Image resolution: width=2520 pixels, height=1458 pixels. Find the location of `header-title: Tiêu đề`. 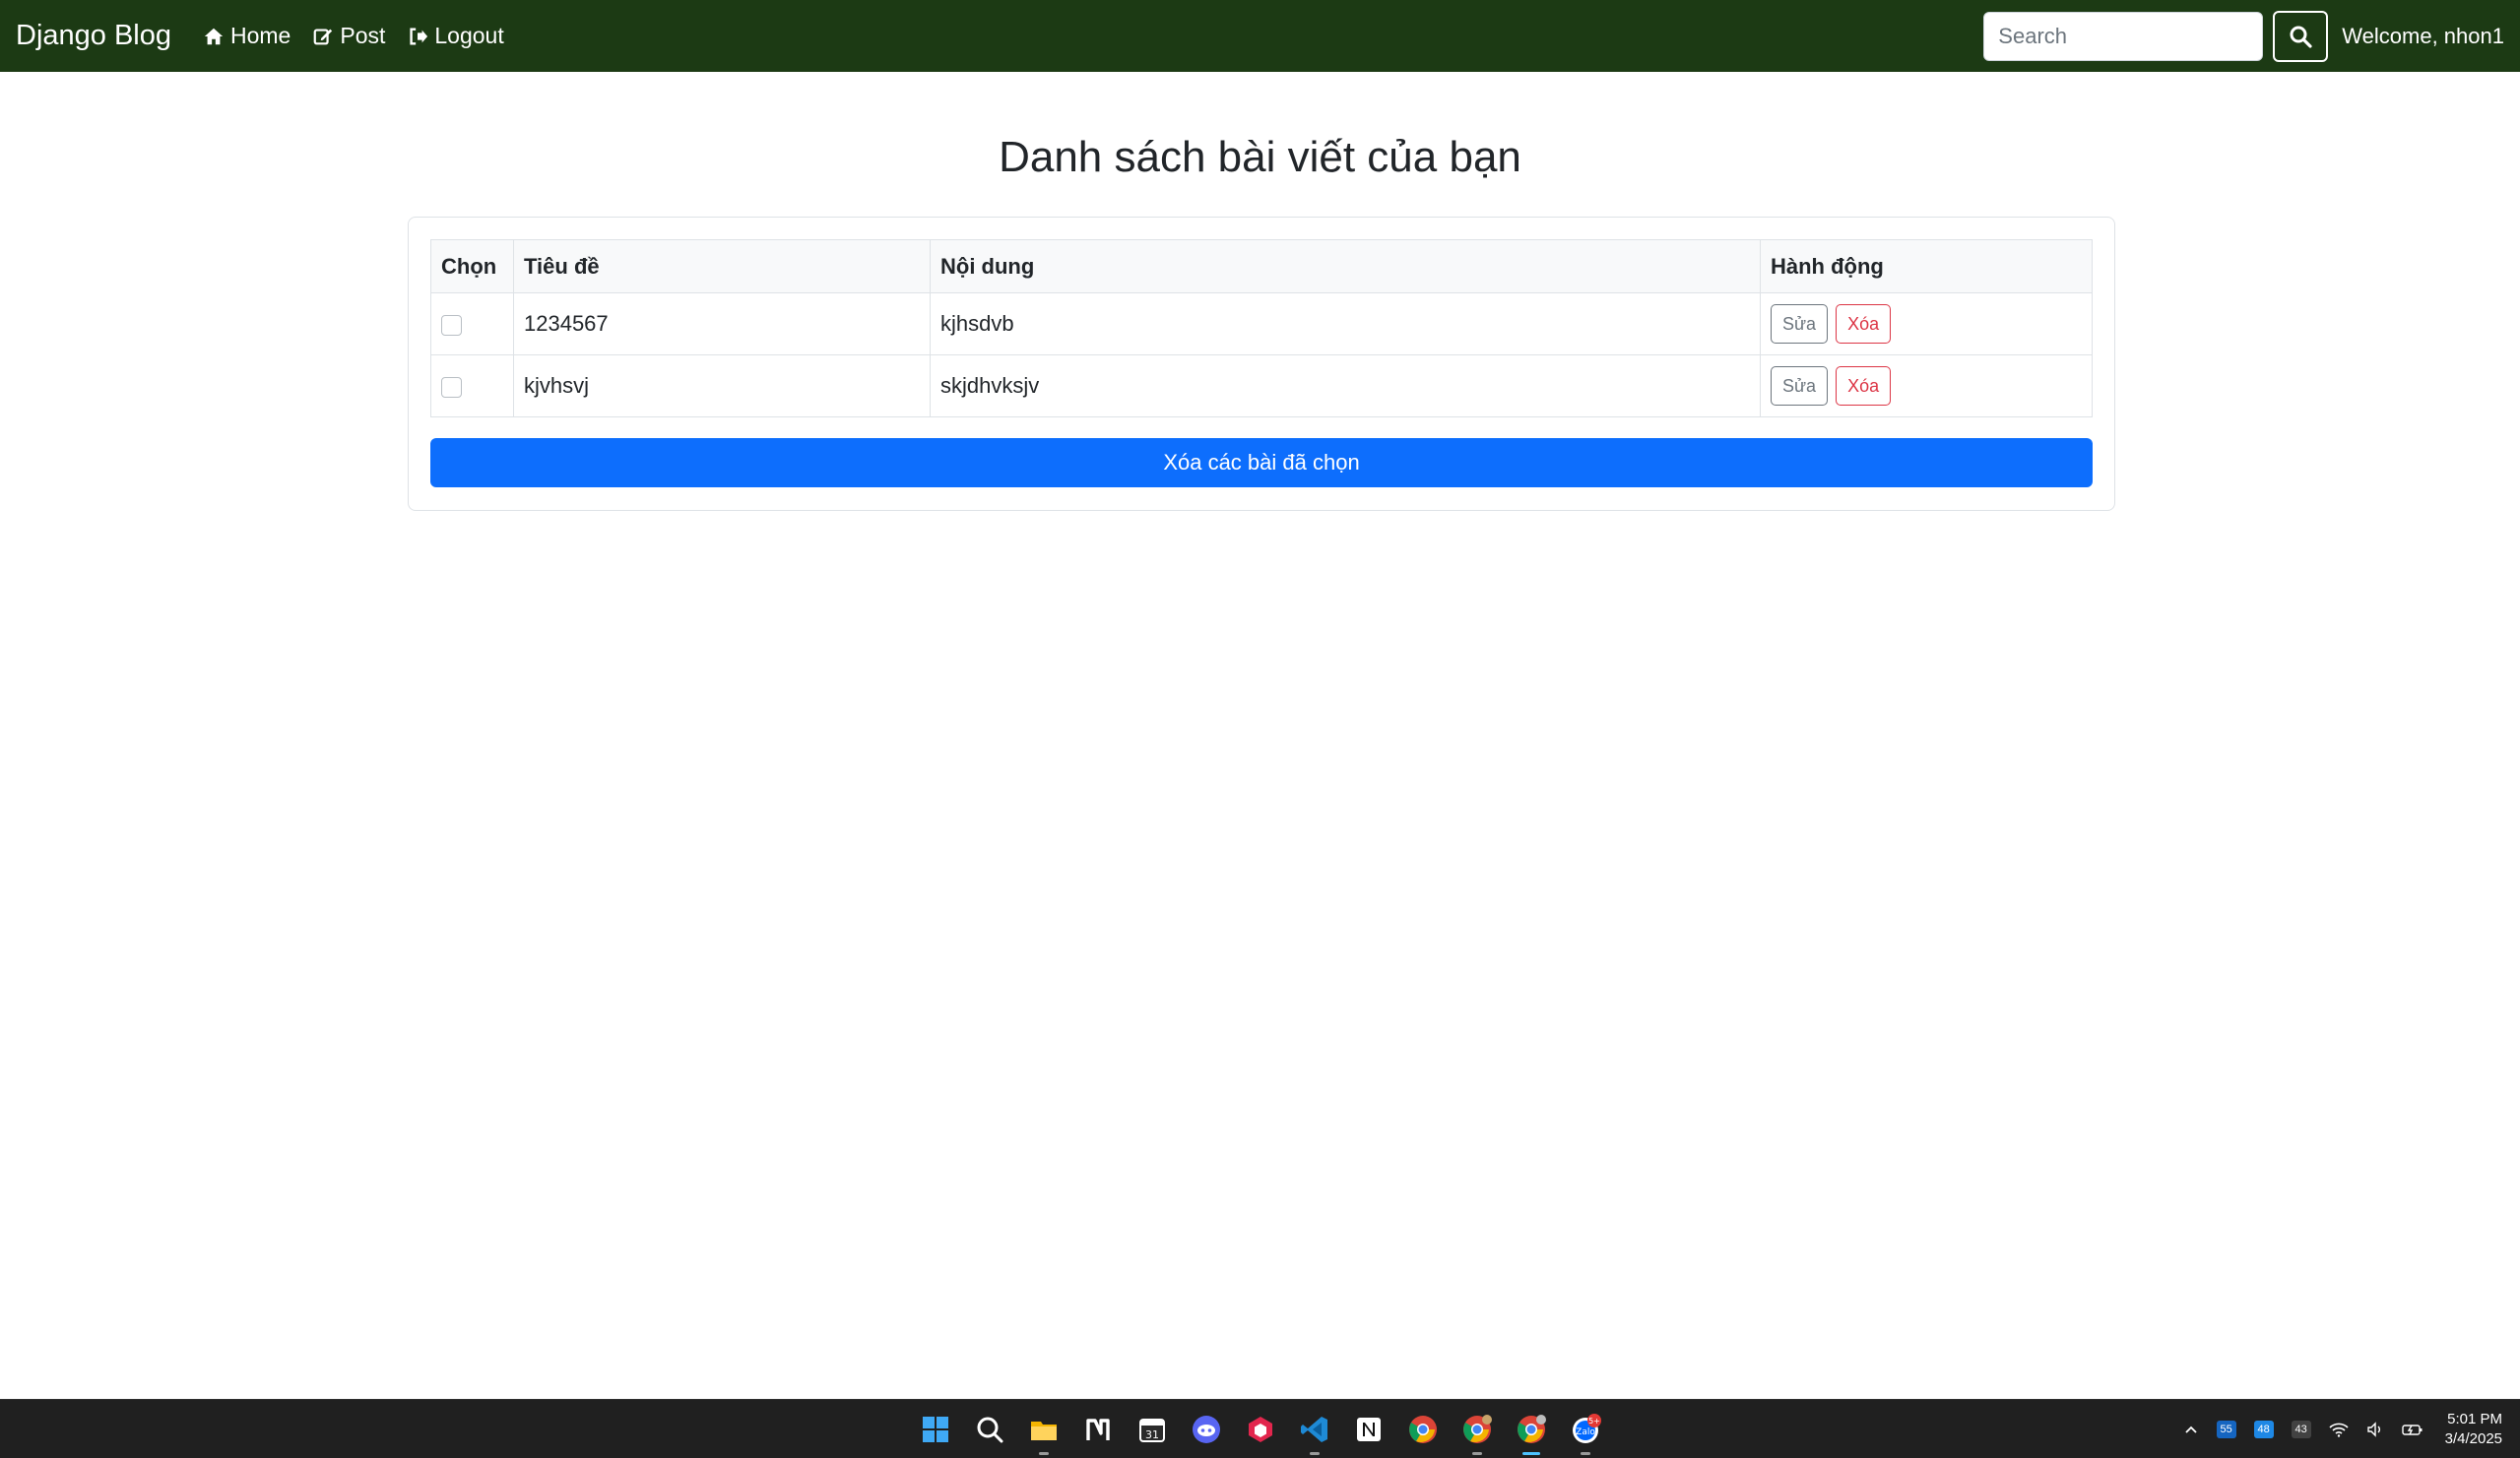

header-title: Tiêu đề is located at coordinates (722, 266).